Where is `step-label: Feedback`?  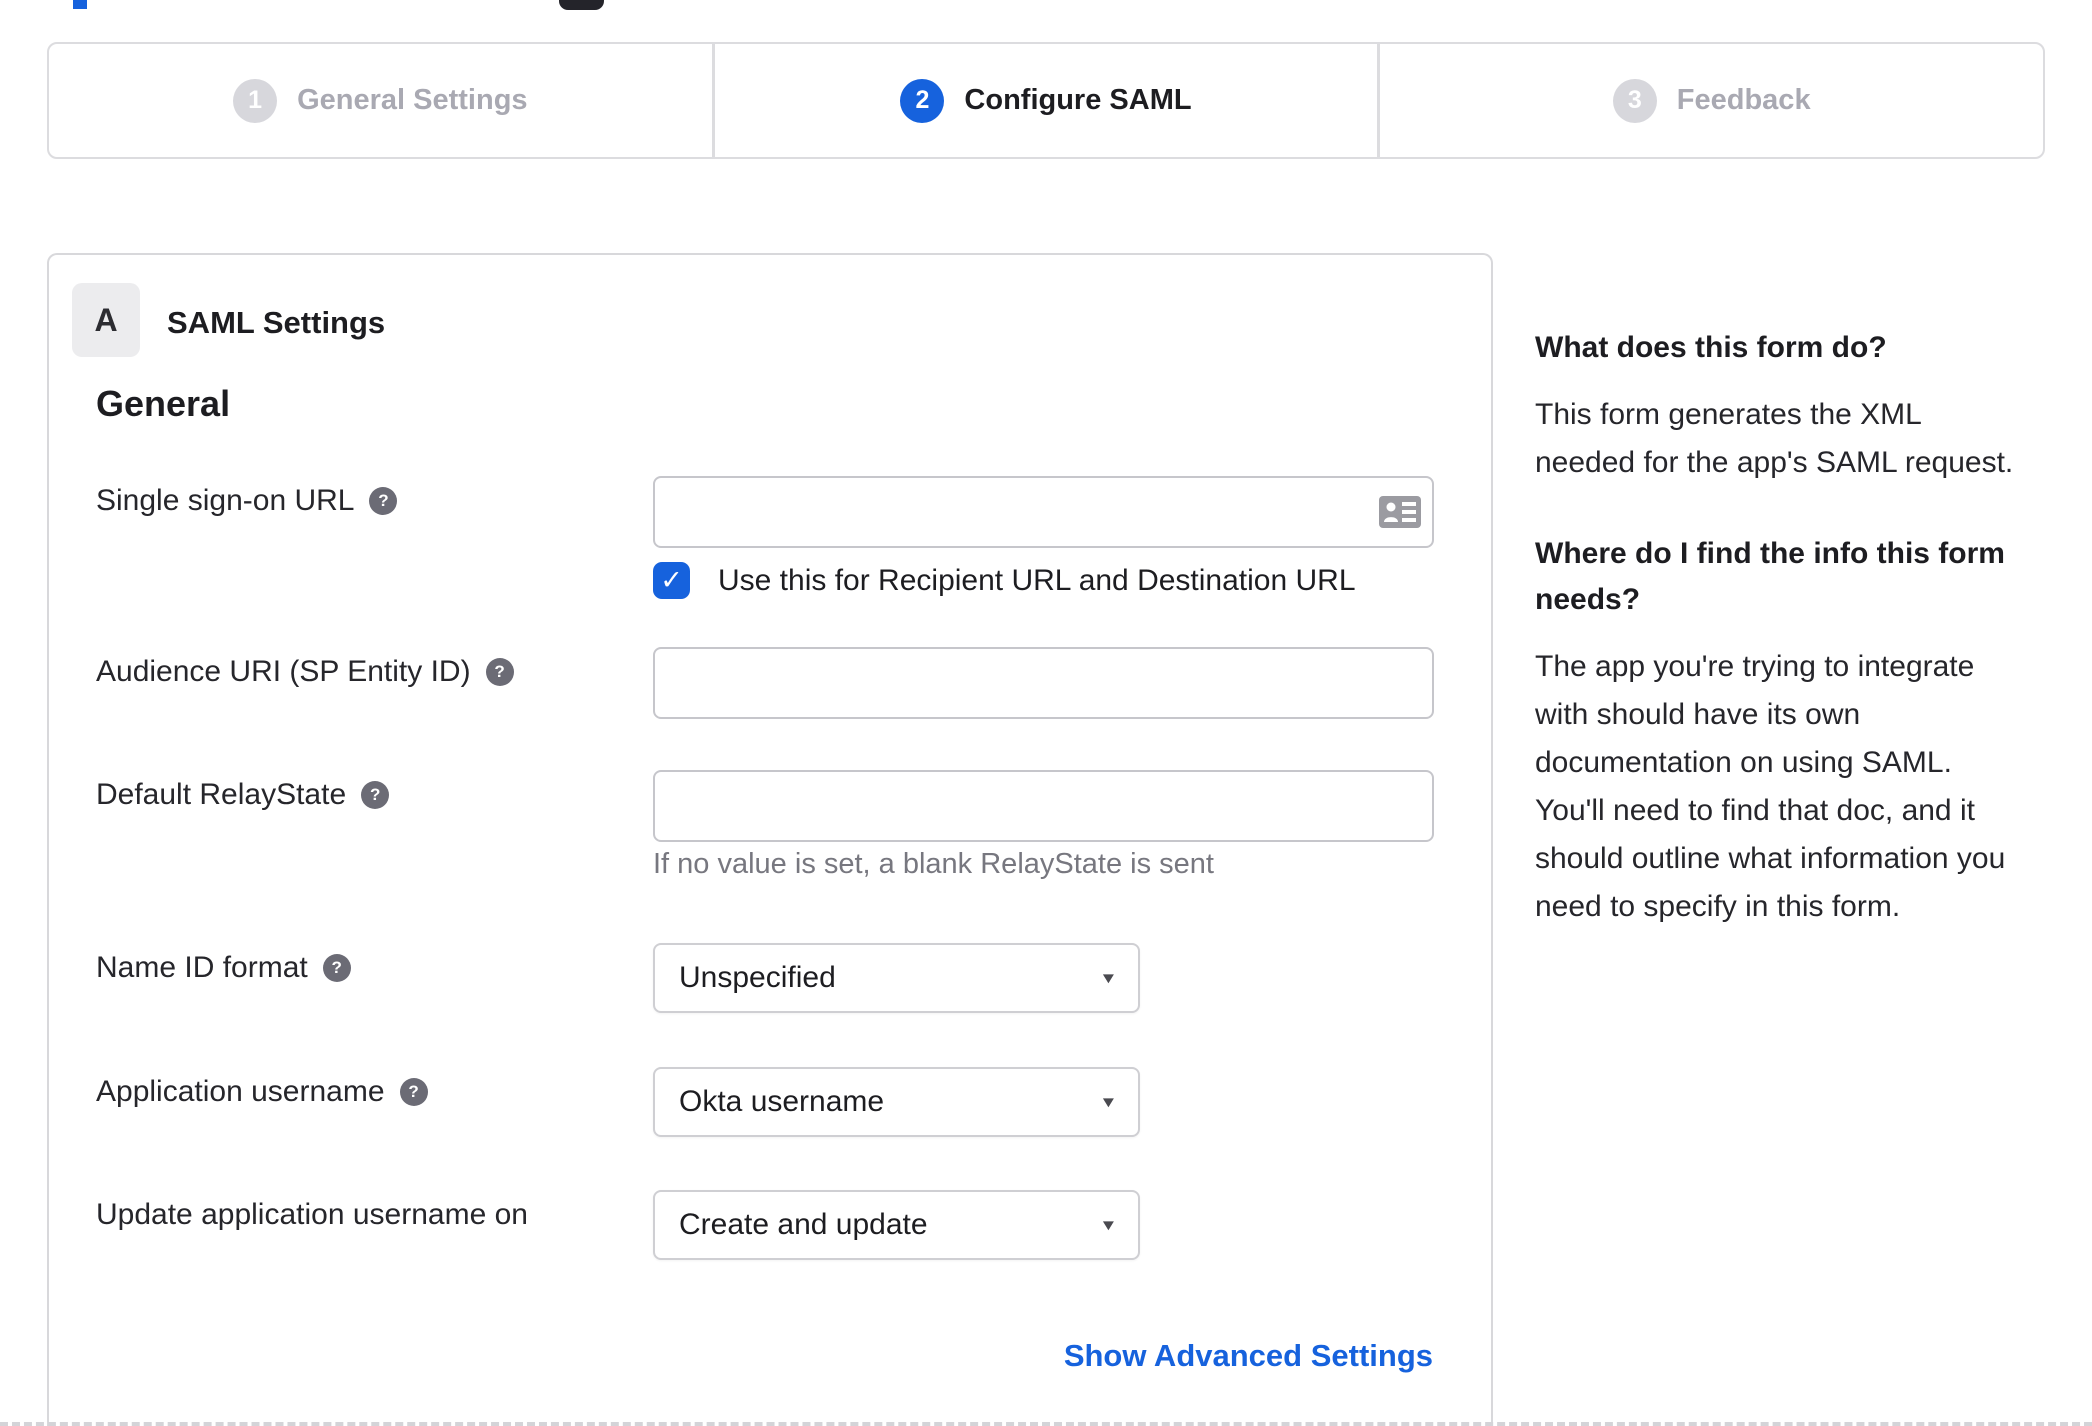
step-label: Feedback is located at coordinates (1743, 100).